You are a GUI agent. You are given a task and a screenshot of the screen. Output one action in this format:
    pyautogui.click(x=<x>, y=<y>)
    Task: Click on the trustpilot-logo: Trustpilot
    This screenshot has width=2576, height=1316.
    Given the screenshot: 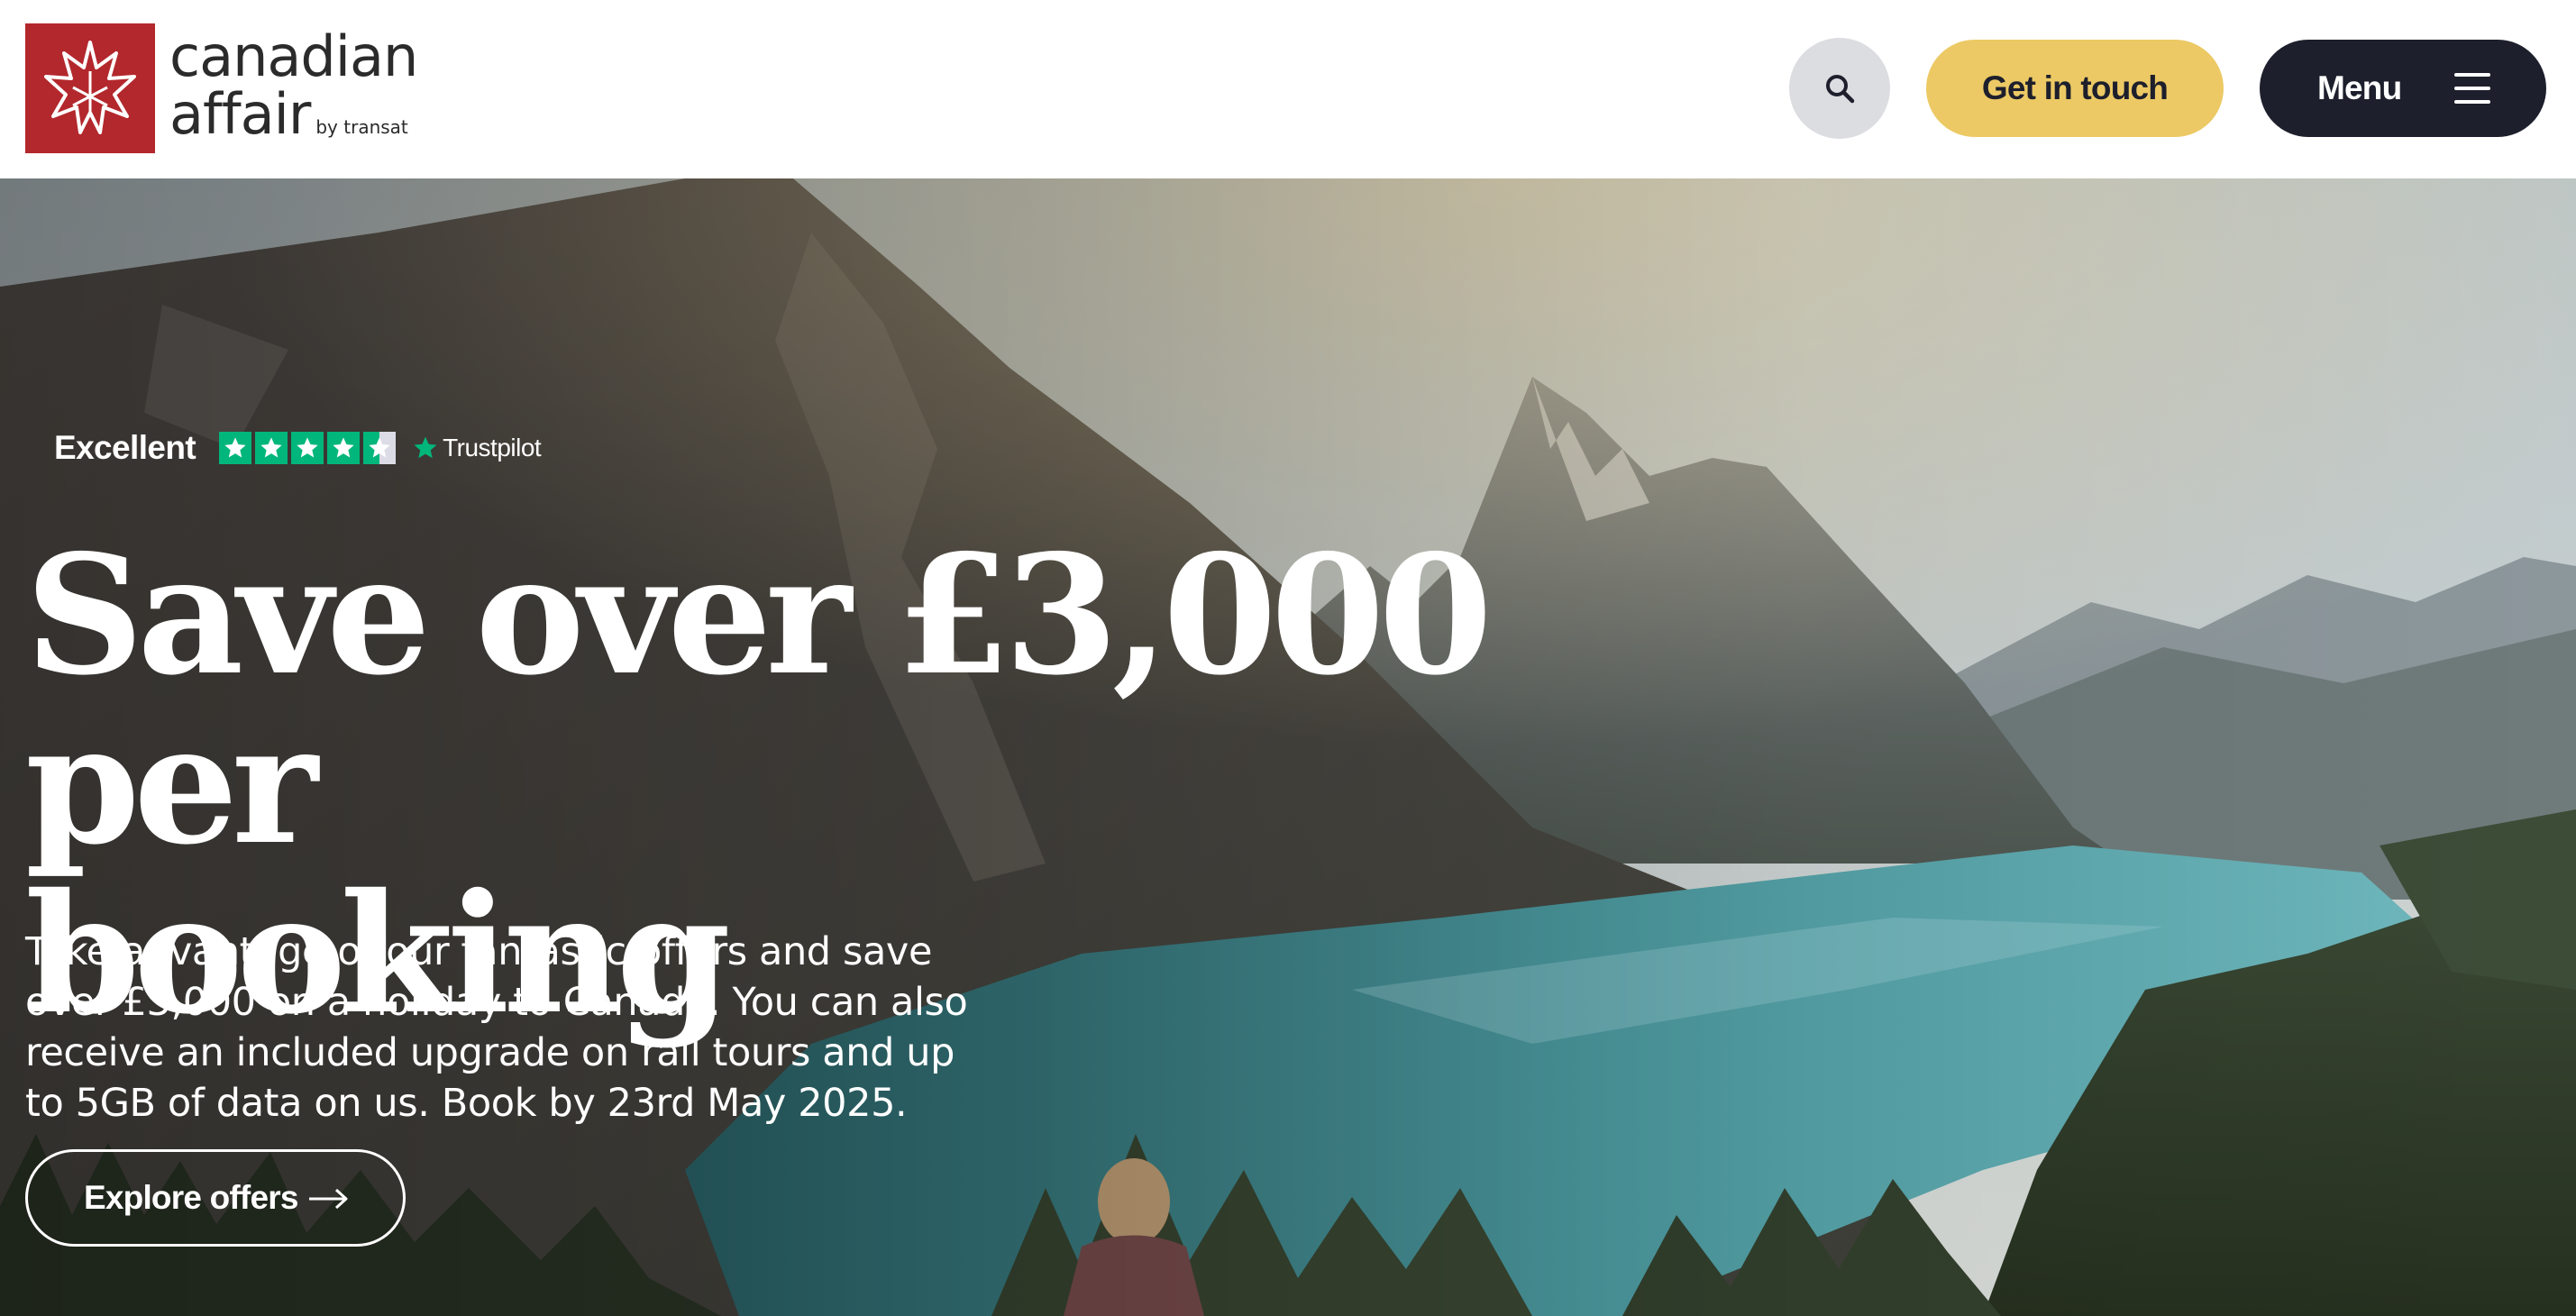 What is the action you would take?
    pyautogui.click(x=477, y=448)
    